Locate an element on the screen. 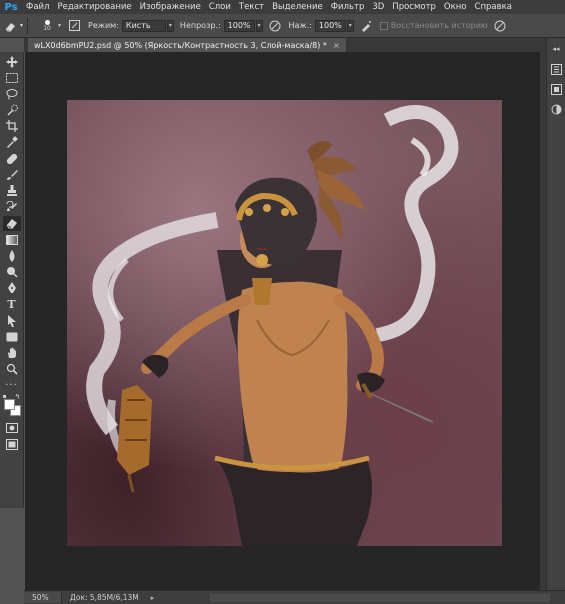  close-icon: × is located at coordinates (336, 45).